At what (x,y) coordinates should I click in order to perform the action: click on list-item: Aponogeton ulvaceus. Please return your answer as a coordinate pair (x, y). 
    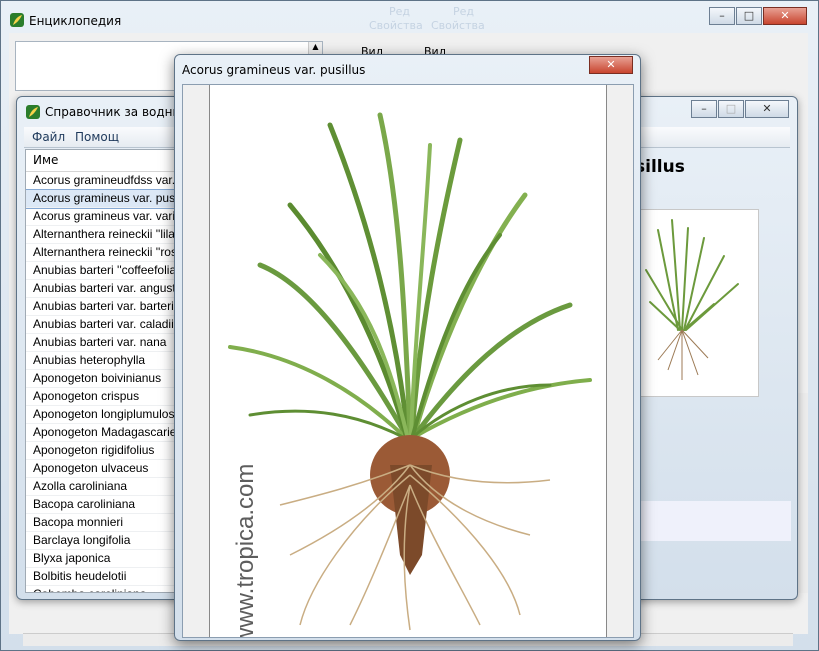
    Looking at the image, I should click on (108, 469).